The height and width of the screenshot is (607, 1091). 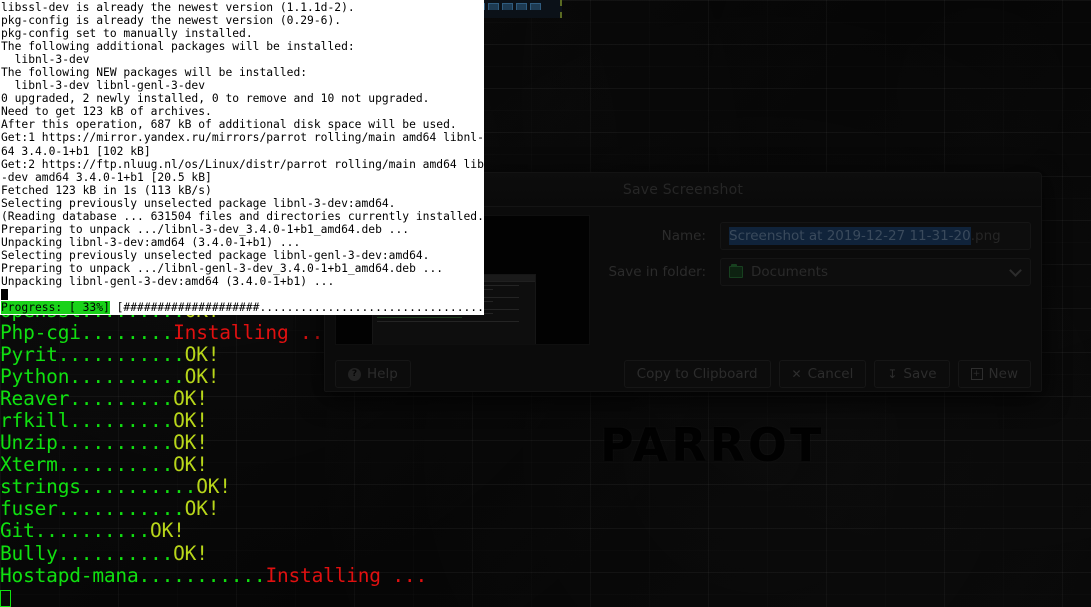 What do you see at coordinates (320, 597) in the screenshot?
I see `install-log-cursor-line` at bounding box center [320, 597].